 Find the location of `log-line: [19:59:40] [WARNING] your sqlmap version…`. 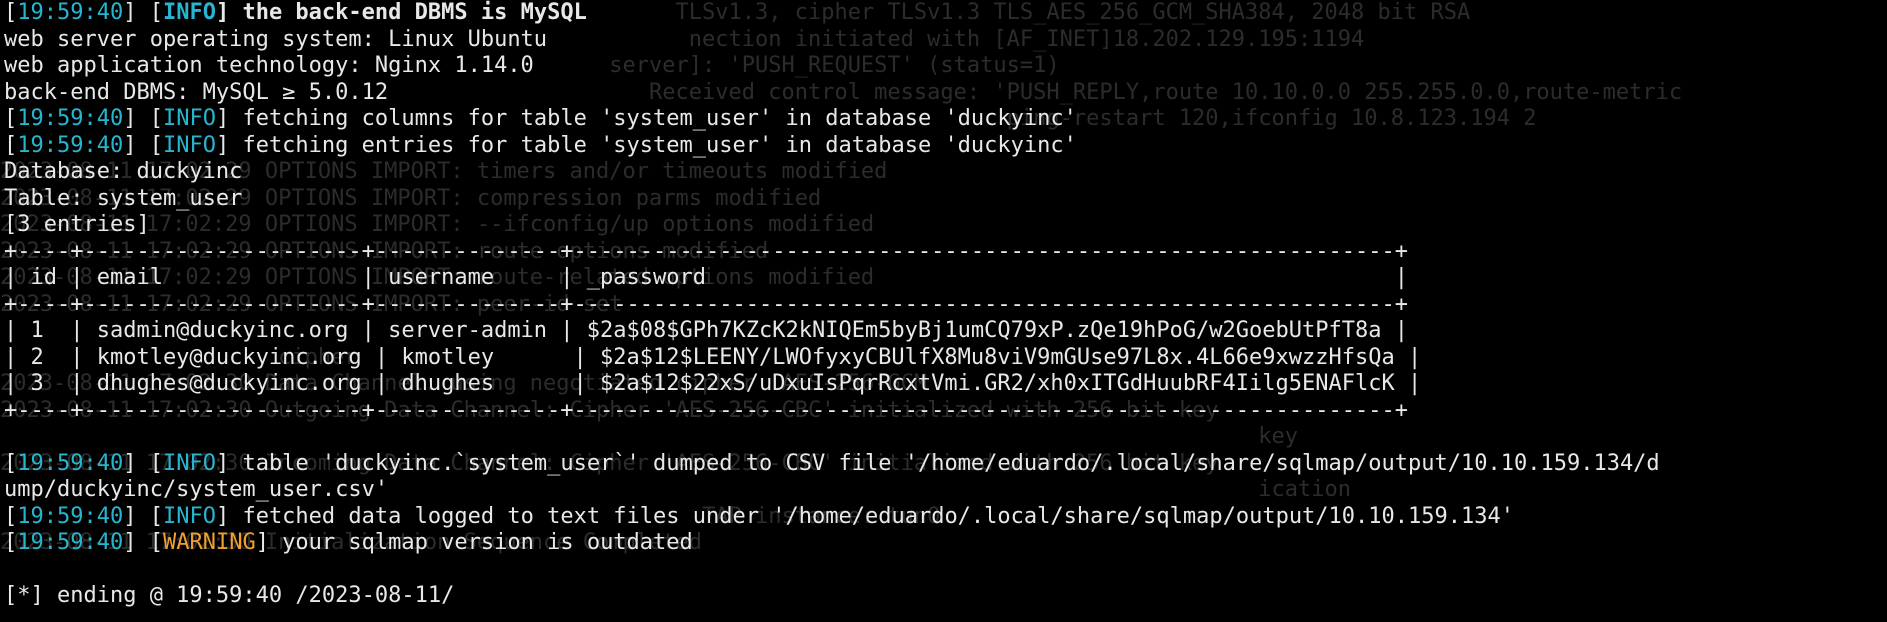

log-line: [19:59:40] [WARNING] your sqlmap version… is located at coordinates (832, 543).